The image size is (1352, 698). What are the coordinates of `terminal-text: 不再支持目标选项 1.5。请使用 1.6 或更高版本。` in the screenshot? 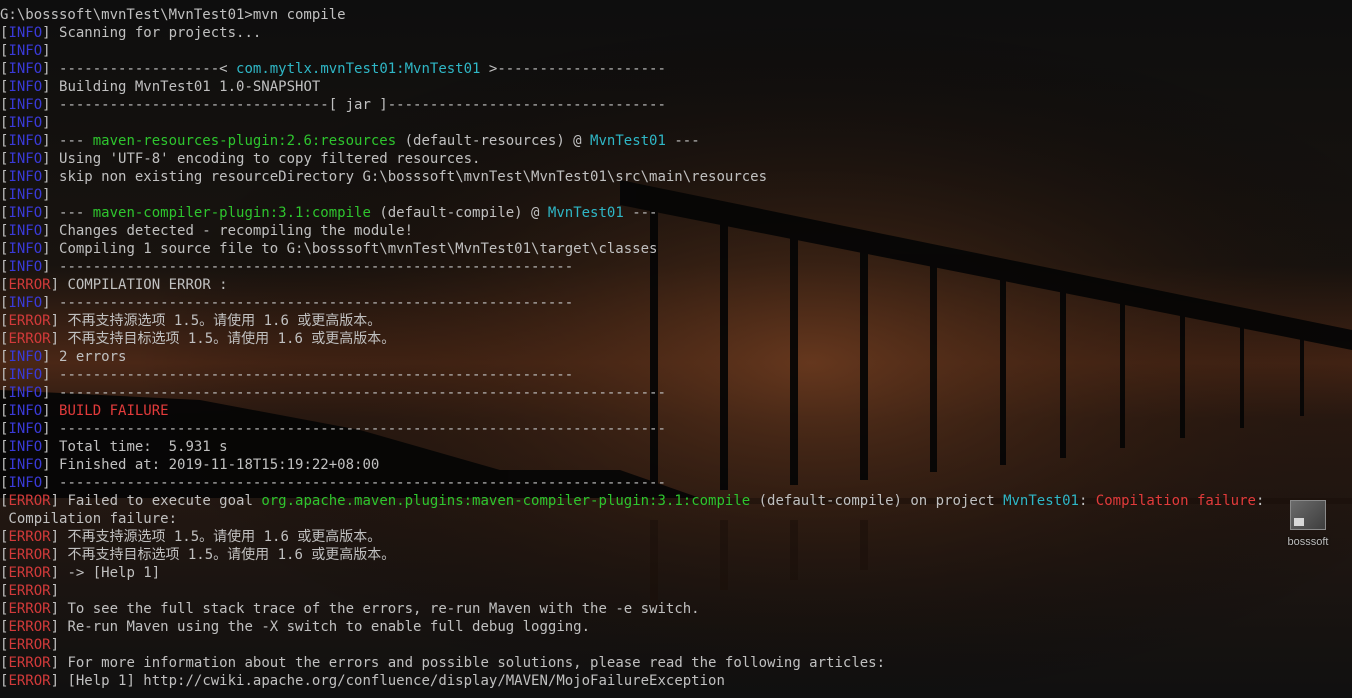 It's located at (231, 339).